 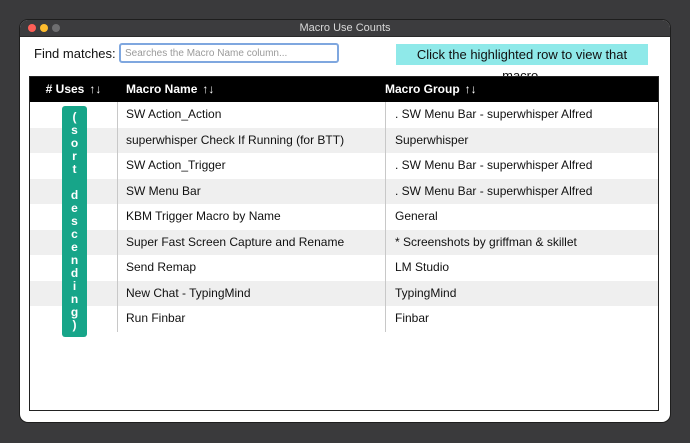 What do you see at coordinates (432, 139) in the screenshot?
I see `macro-group-cell: Superwhisper` at bounding box center [432, 139].